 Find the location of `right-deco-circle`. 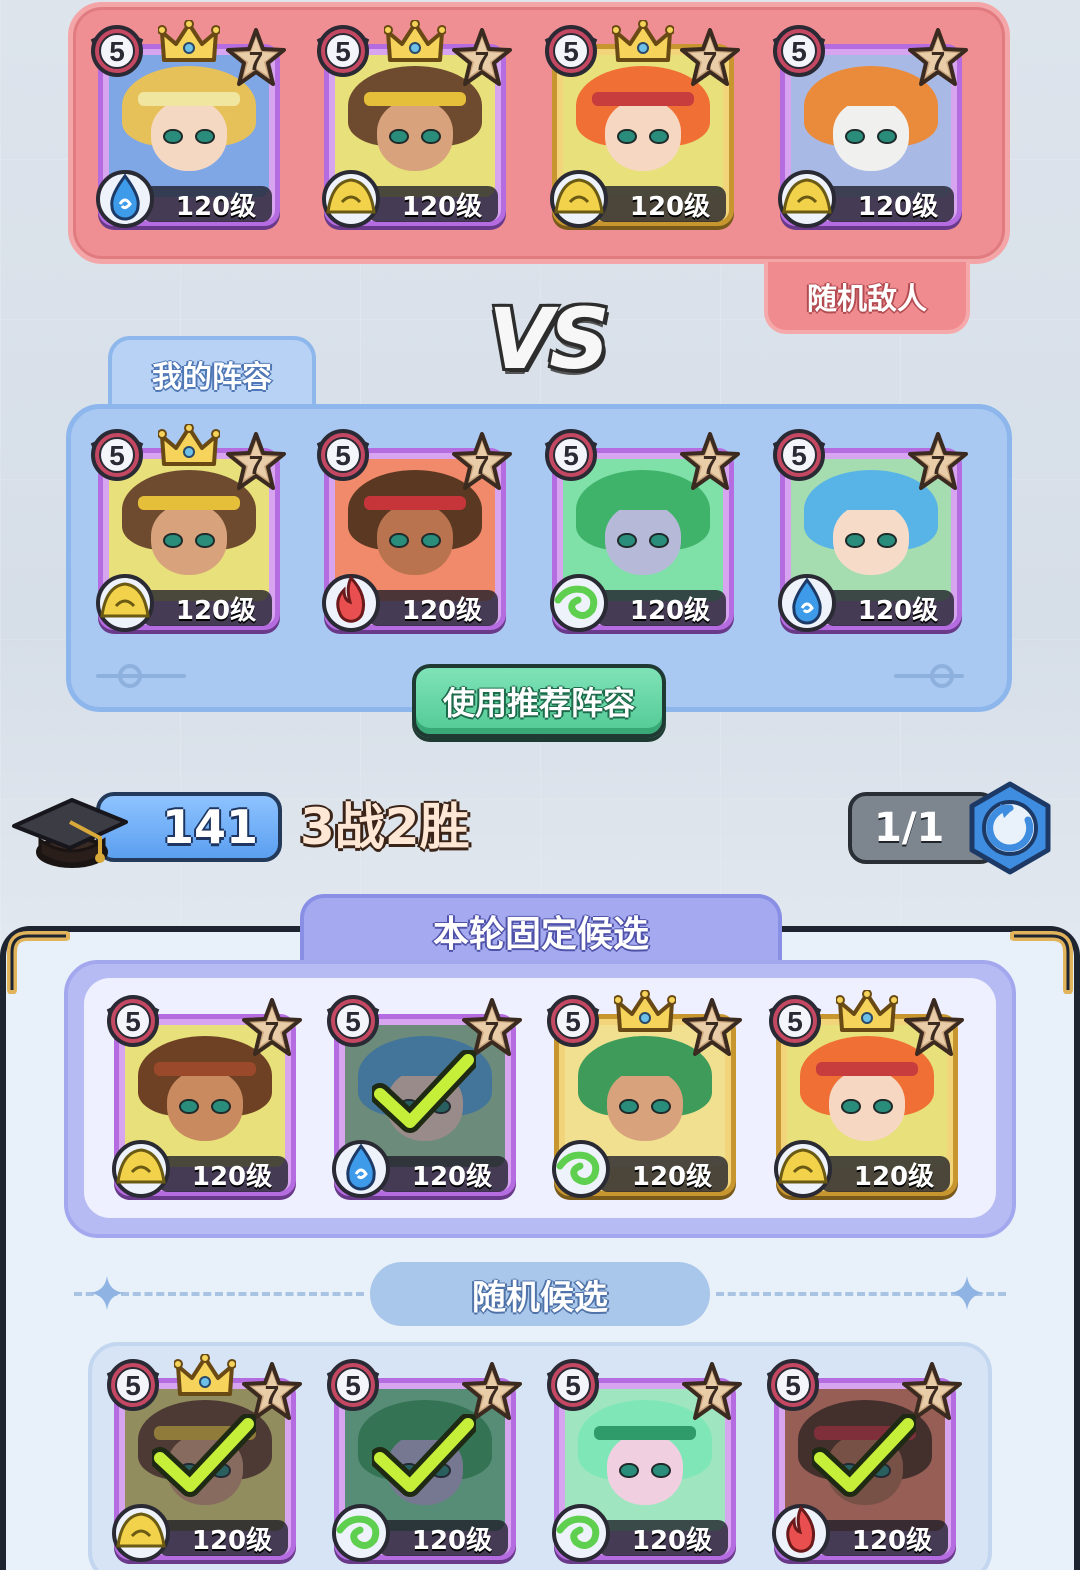

right-deco-circle is located at coordinates (942, 676).